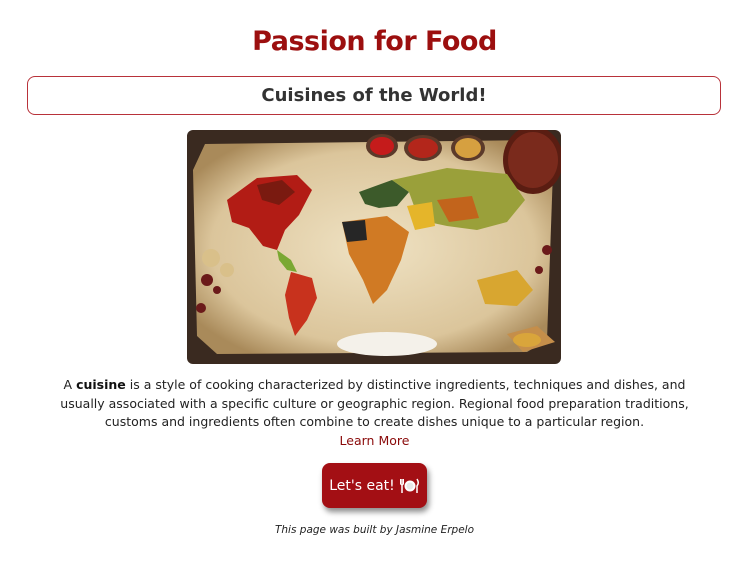 The height and width of the screenshot is (581, 749). Describe the element at coordinates (362, 485) in the screenshot. I see `lets-eat-label: Let's eat!` at that location.